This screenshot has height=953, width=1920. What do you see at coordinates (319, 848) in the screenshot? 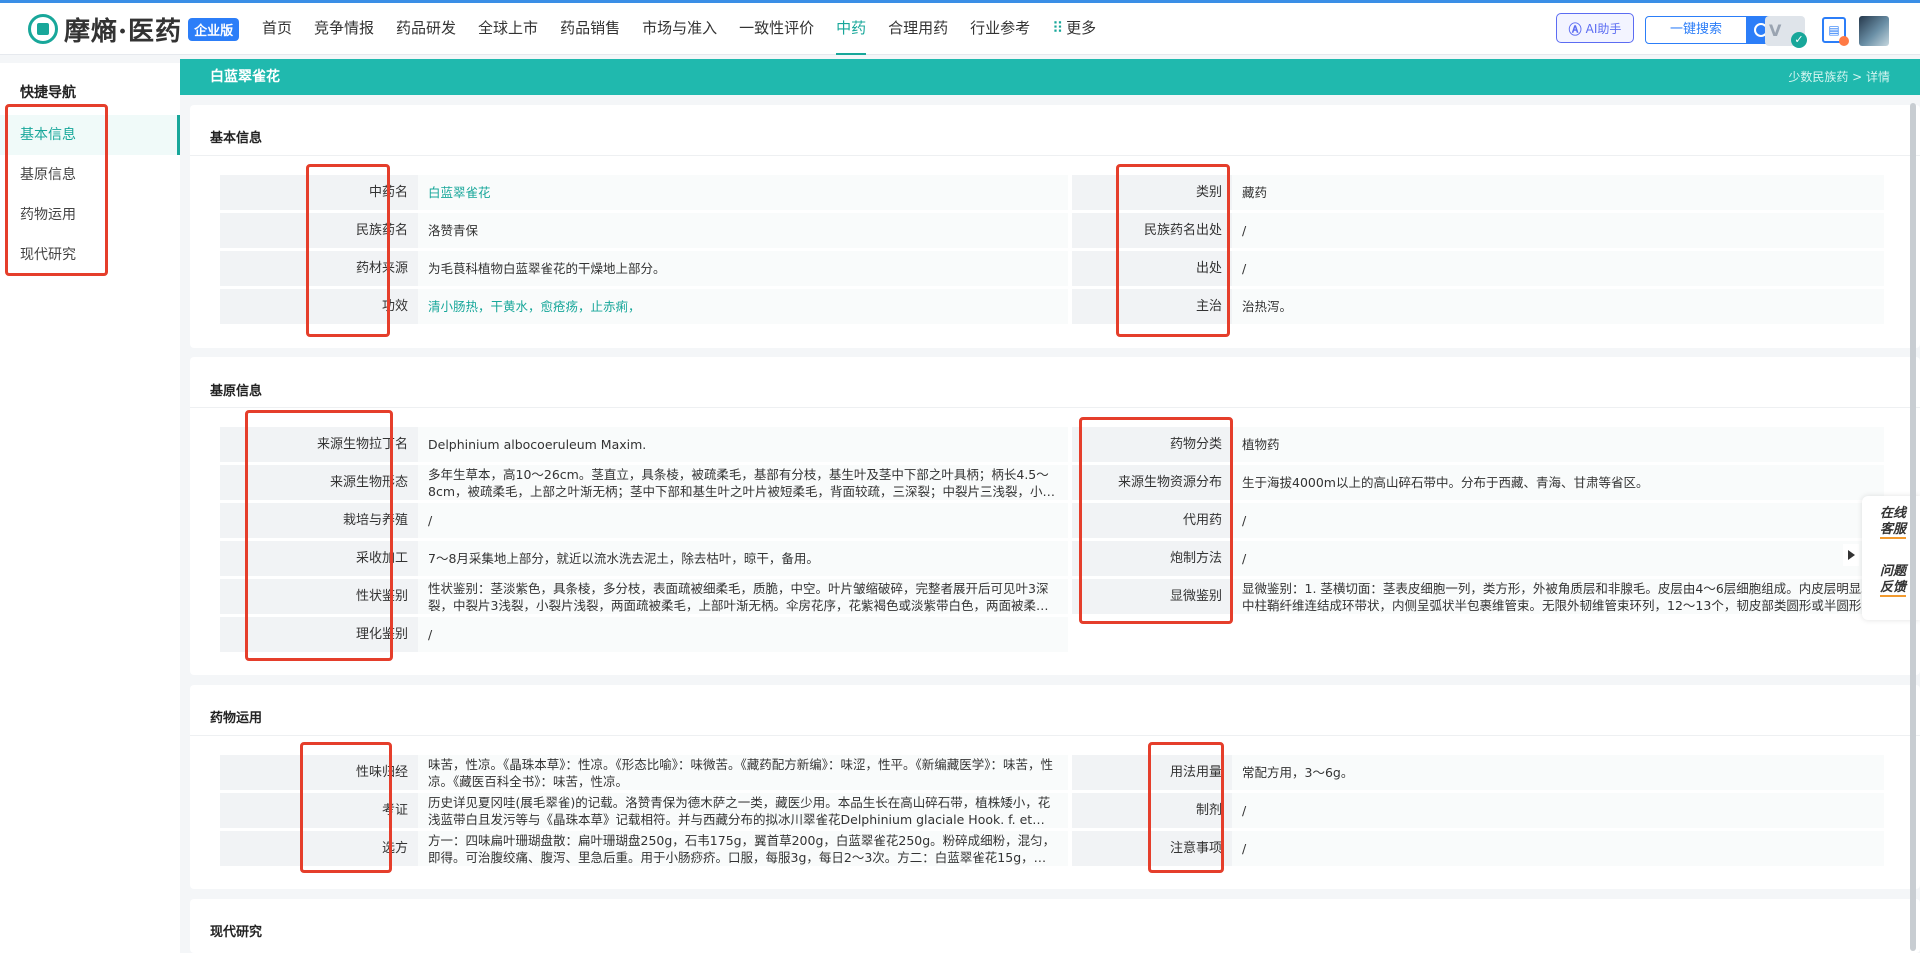
I see `field-label: 选方` at bounding box center [319, 848].